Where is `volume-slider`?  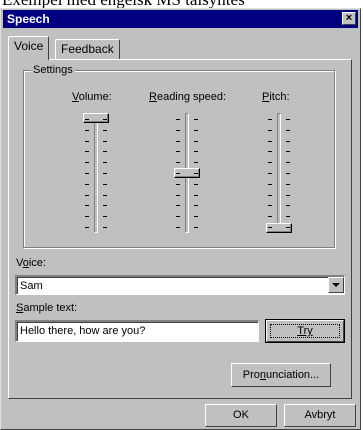 volume-slider is located at coordinates (97, 175).